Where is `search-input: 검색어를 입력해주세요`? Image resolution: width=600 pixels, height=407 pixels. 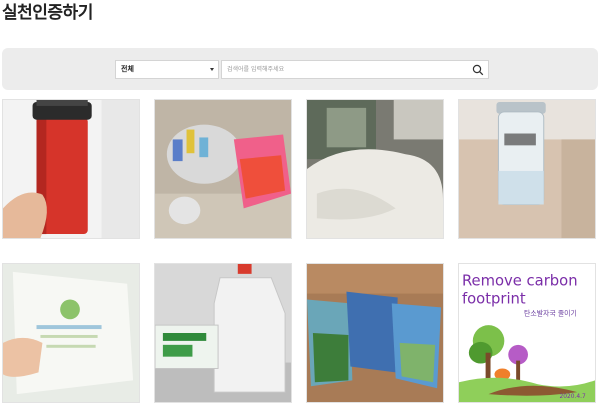
search-input: 검색어를 입력해주세요 is located at coordinates (355, 69).